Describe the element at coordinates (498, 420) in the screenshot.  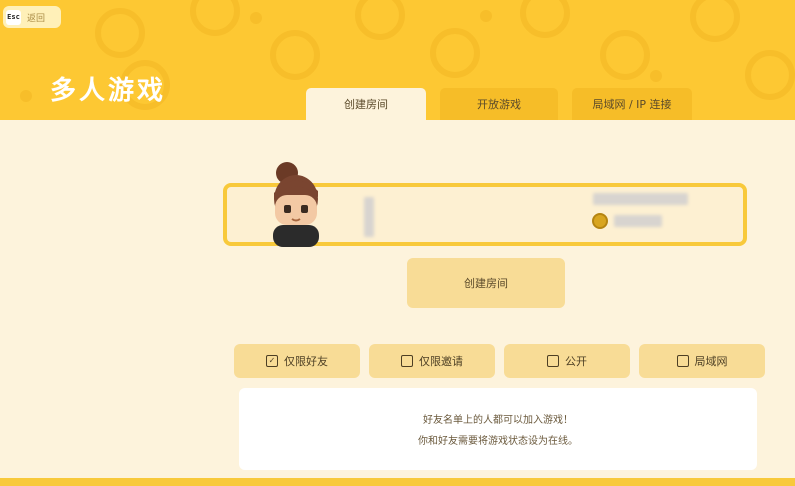
I see `info-line: 好友名单上的人都可以加入游戏！` at that location.